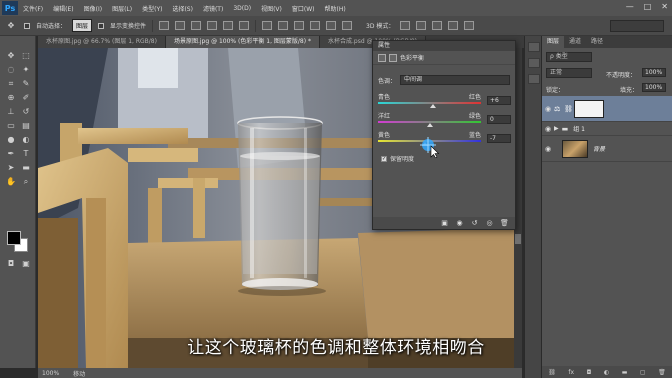 The width and height of the screenshot is (672, 378). I want to click on blur-tool-icon: ●, so click(11, 140).